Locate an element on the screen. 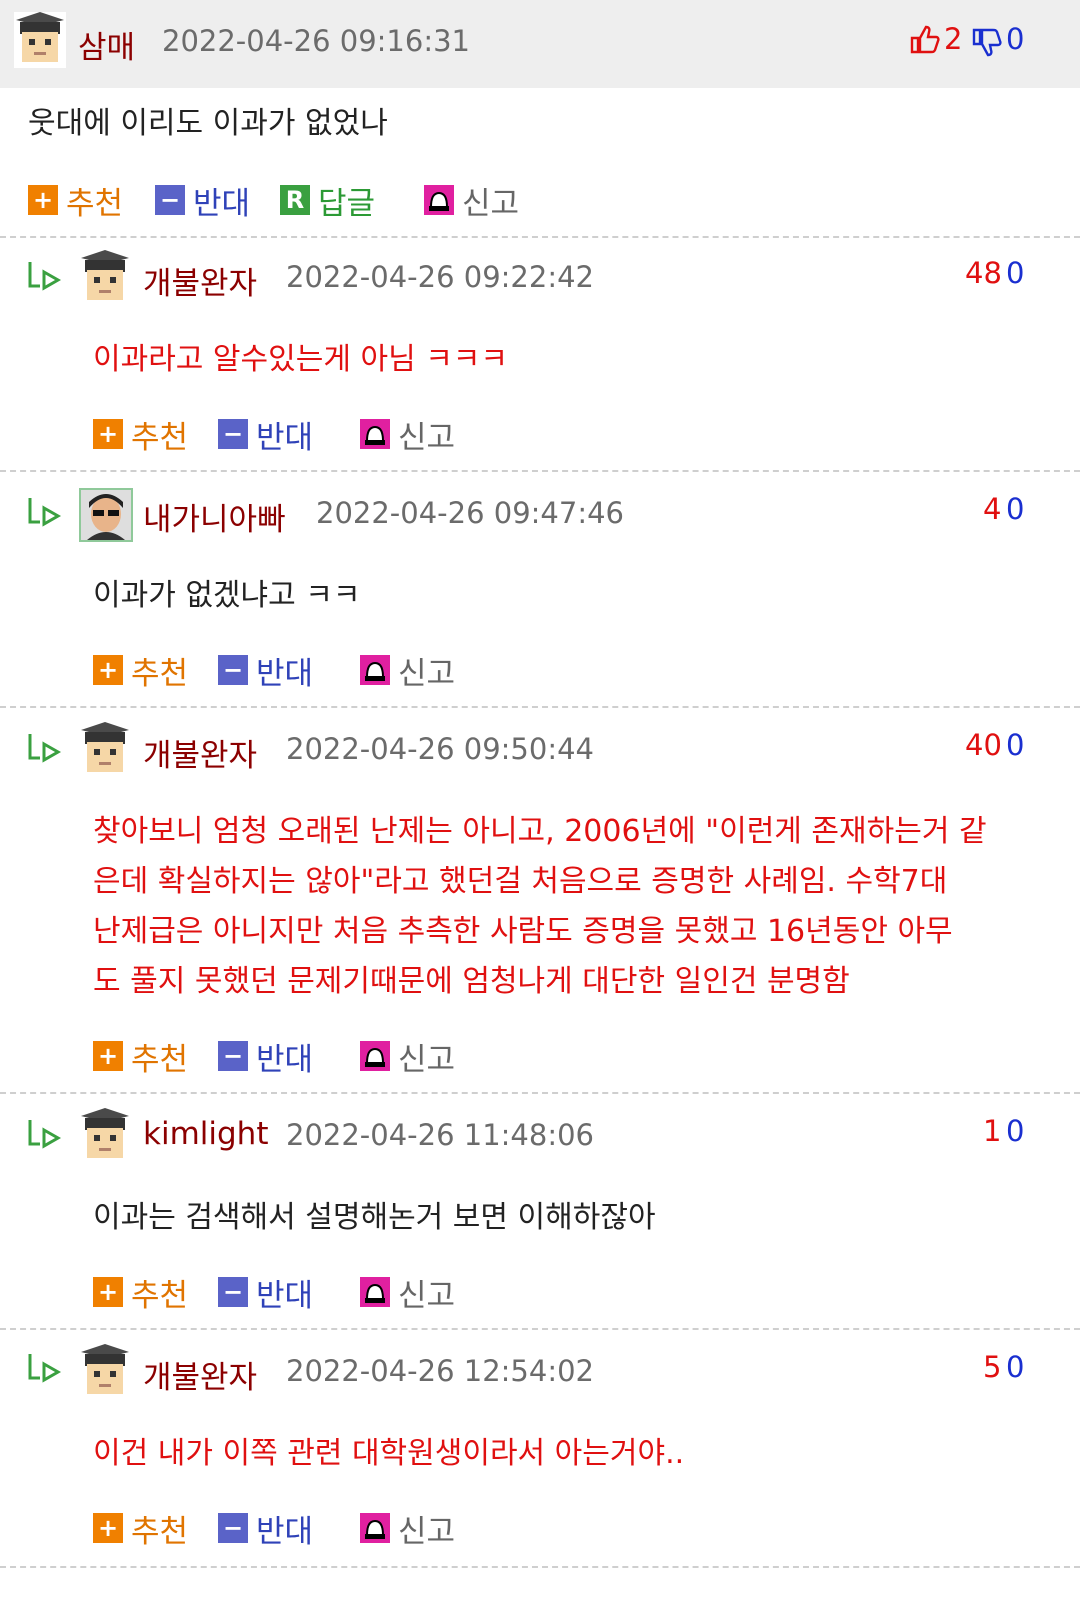 The image size is (1080, 1608). comment-date: 2022-04-26 12:54:02 is located at coordinates (440, 1371).